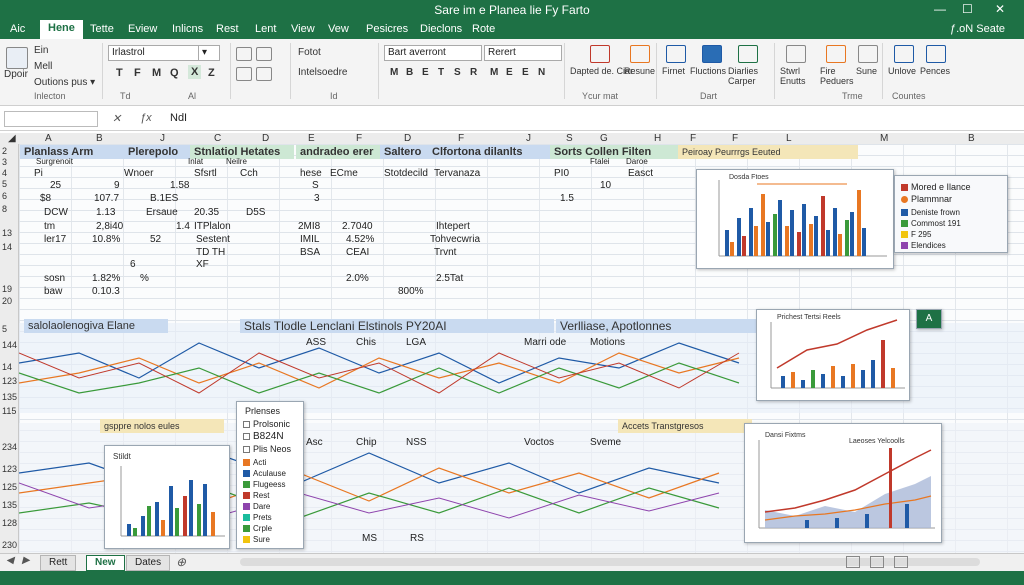 This screenshot has height=585, width=1024. What do you see at coordinates (109, 226) in the screenshot?
I see `cell: 2,8i40` at bounding box center [109, 226].